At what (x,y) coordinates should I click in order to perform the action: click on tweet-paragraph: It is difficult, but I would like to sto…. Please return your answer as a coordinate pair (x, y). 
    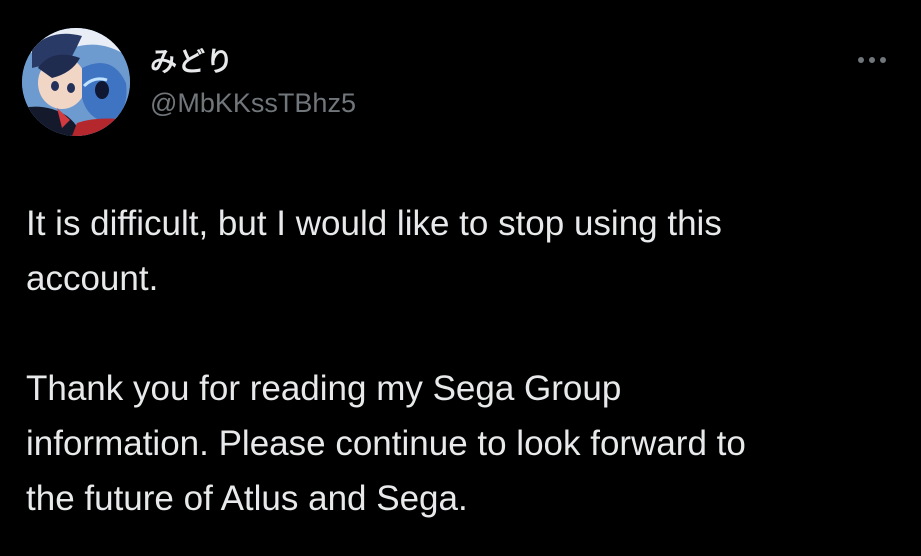
    Looking at the image, I should click on (374, 251).